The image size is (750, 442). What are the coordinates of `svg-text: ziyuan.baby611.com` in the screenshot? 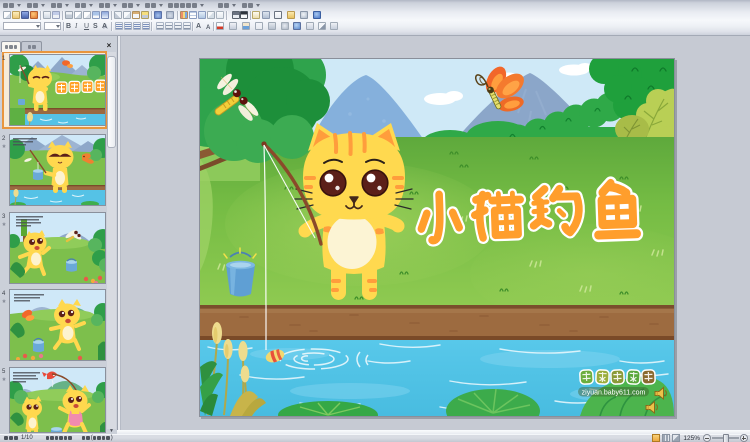 It's located at (614, 393).